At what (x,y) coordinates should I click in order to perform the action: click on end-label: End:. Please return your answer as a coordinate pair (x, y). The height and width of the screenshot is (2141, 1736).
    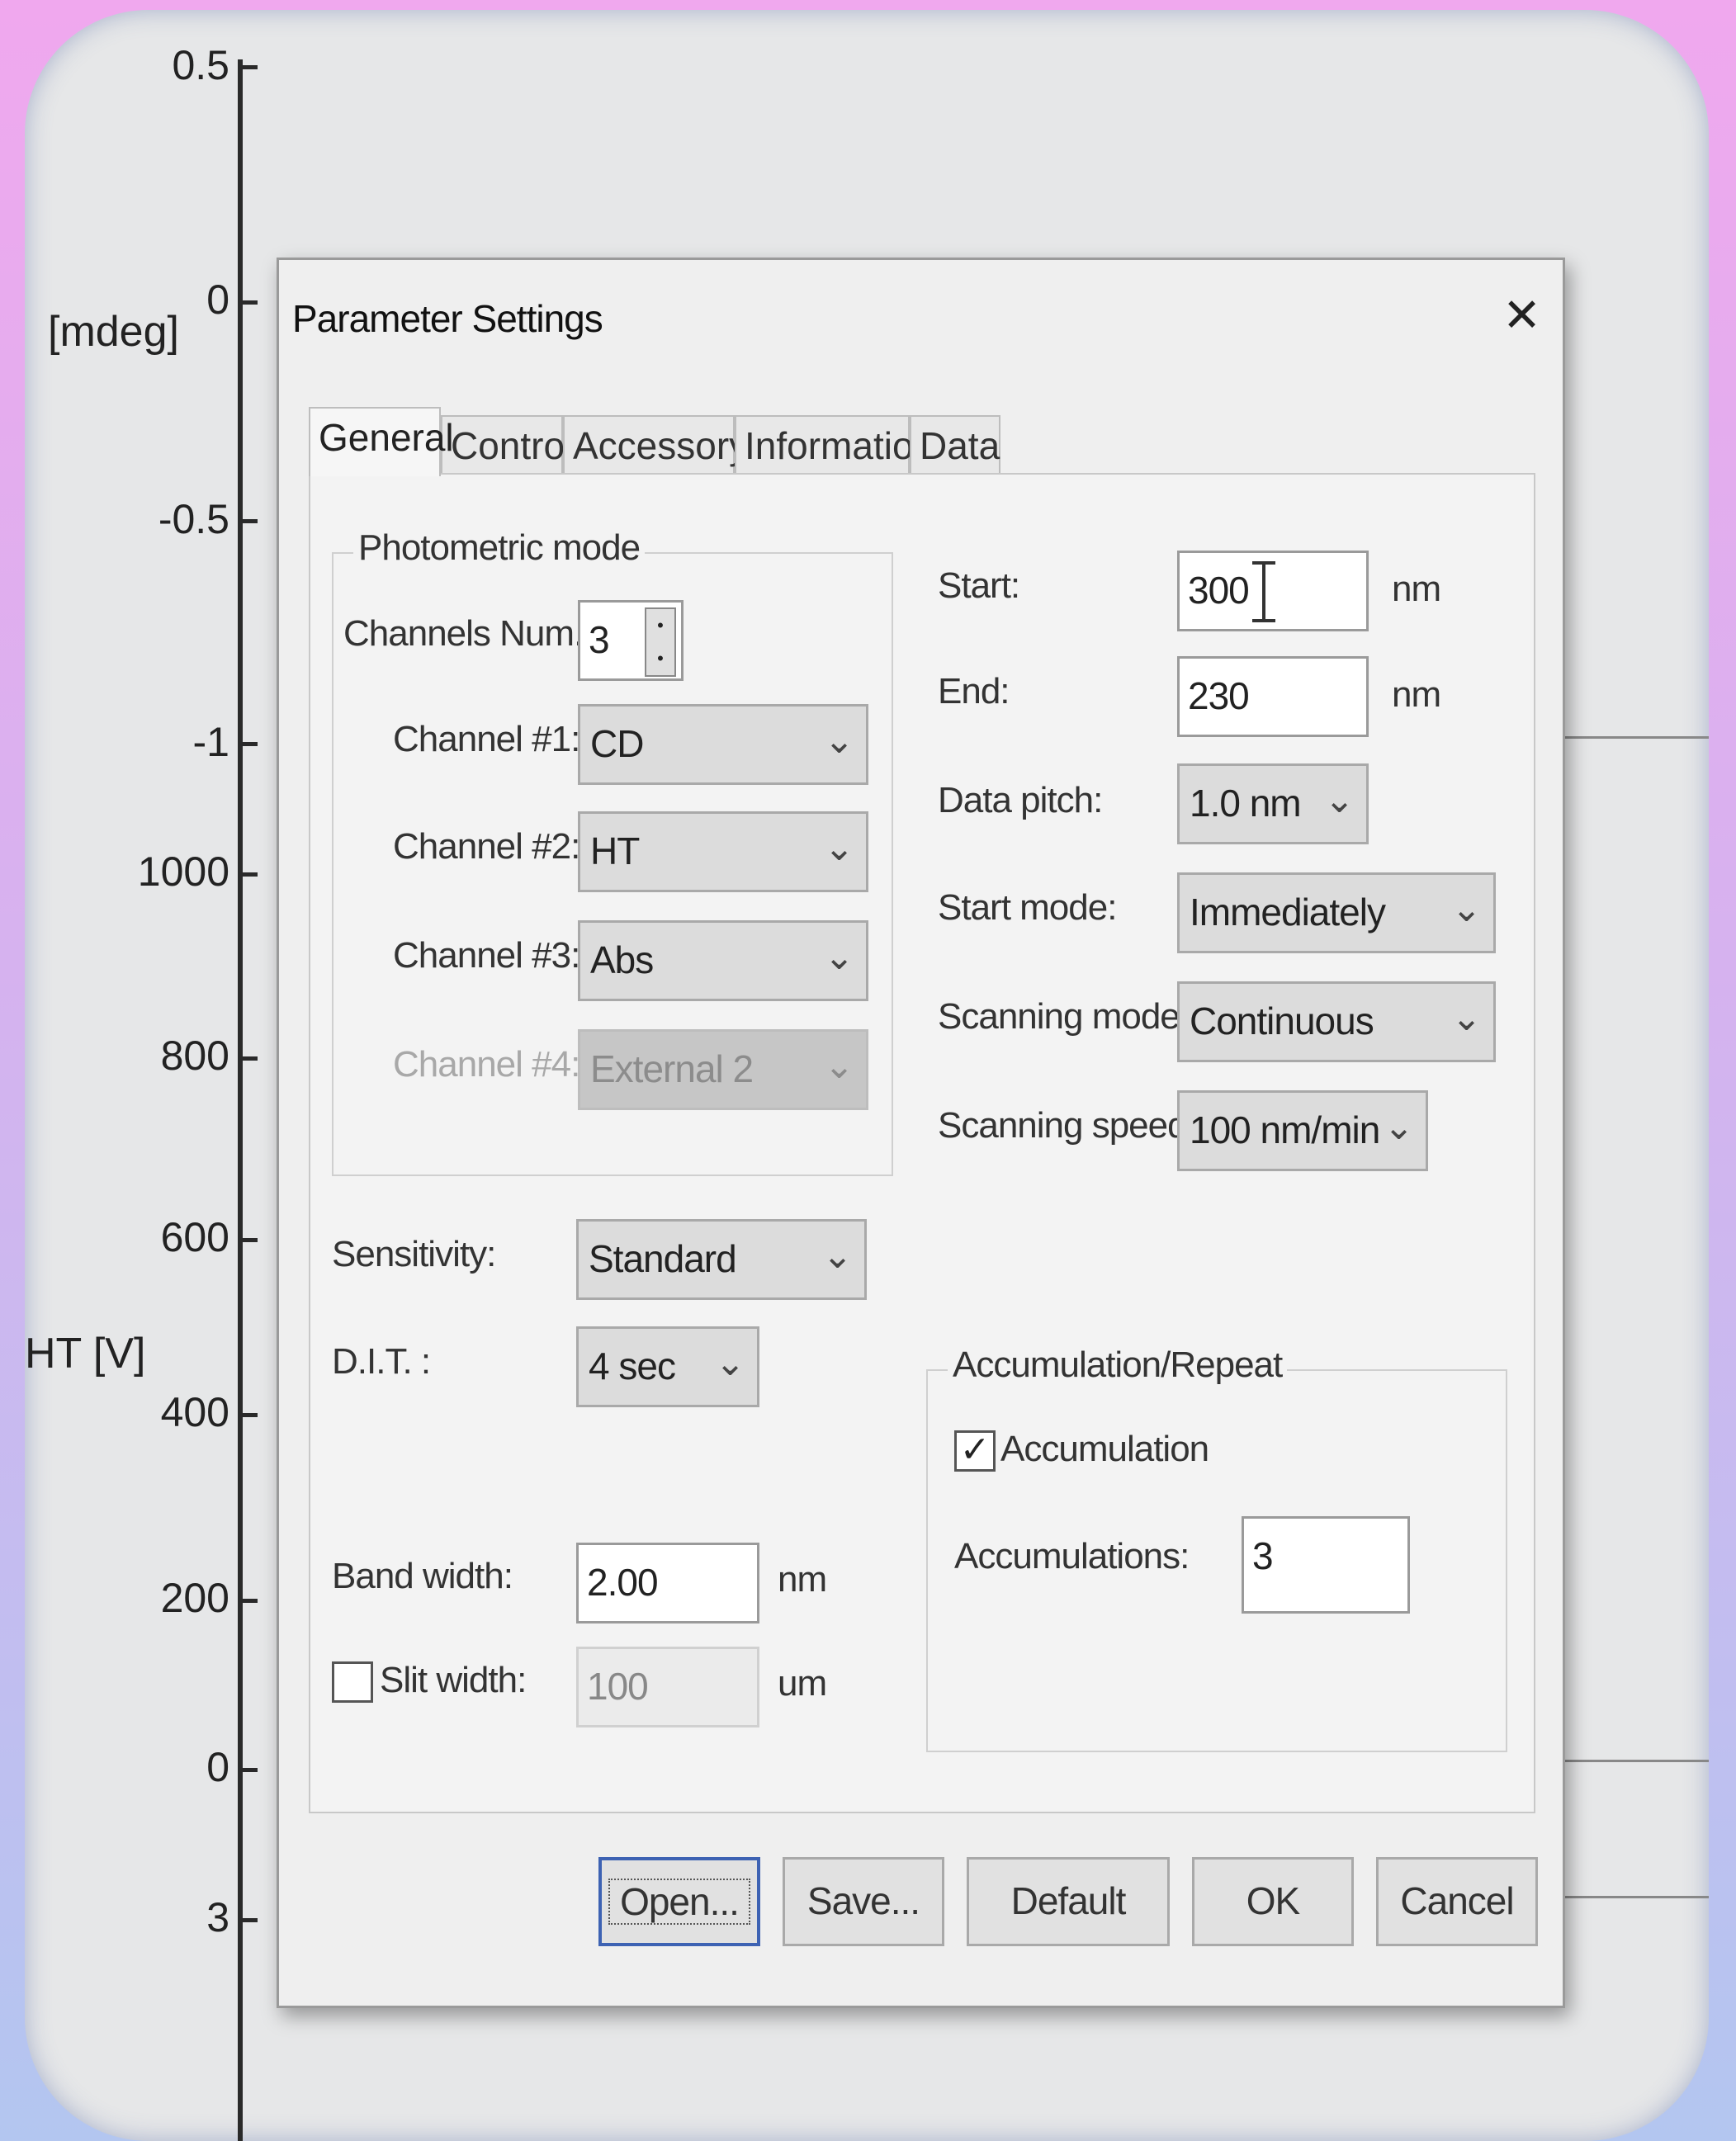
    Looking at the image, I should click on (974, 691).